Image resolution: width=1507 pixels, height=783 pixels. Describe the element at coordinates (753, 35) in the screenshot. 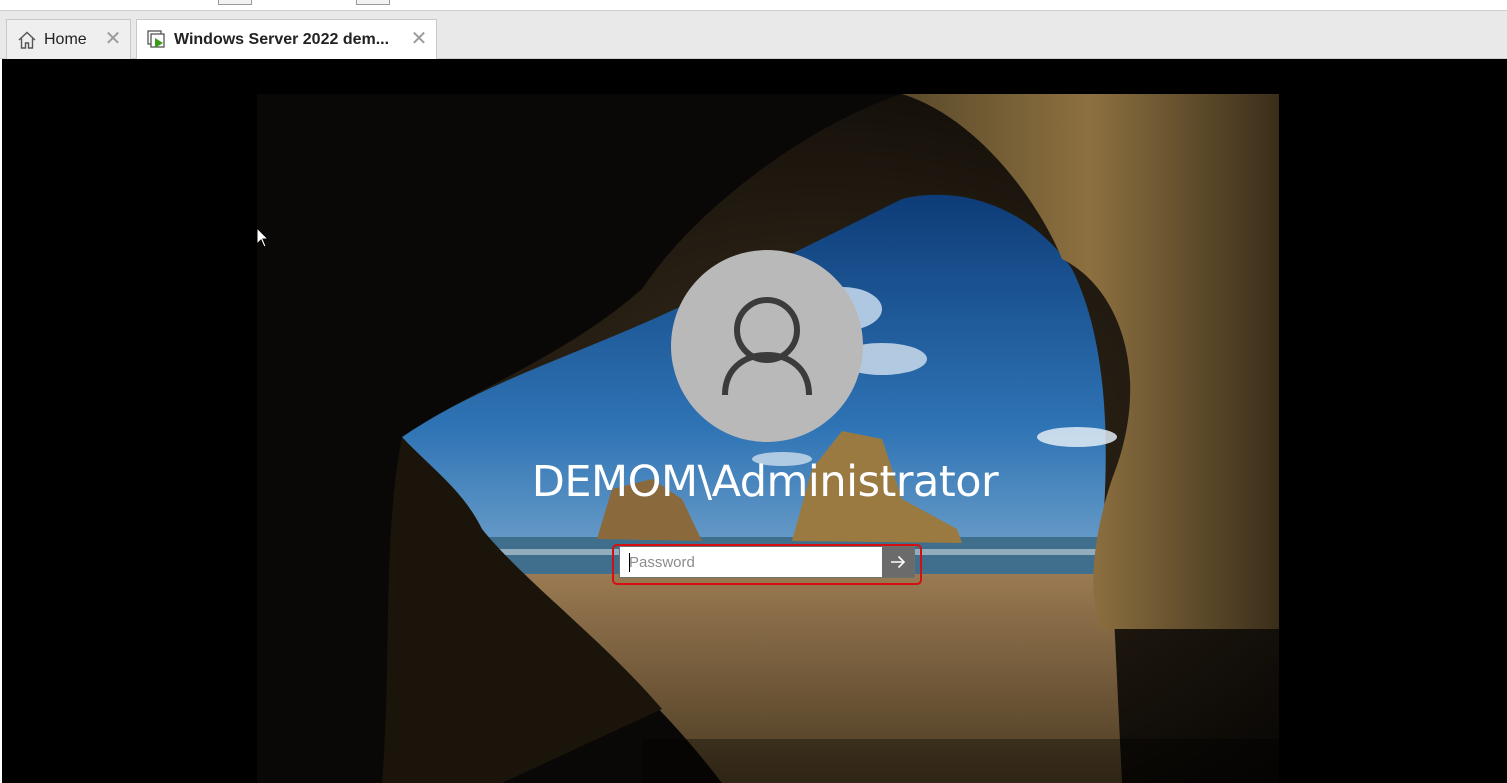

I see `tab-bar: Home ✕ Windows Server 2022 dem... ✕` at that location.